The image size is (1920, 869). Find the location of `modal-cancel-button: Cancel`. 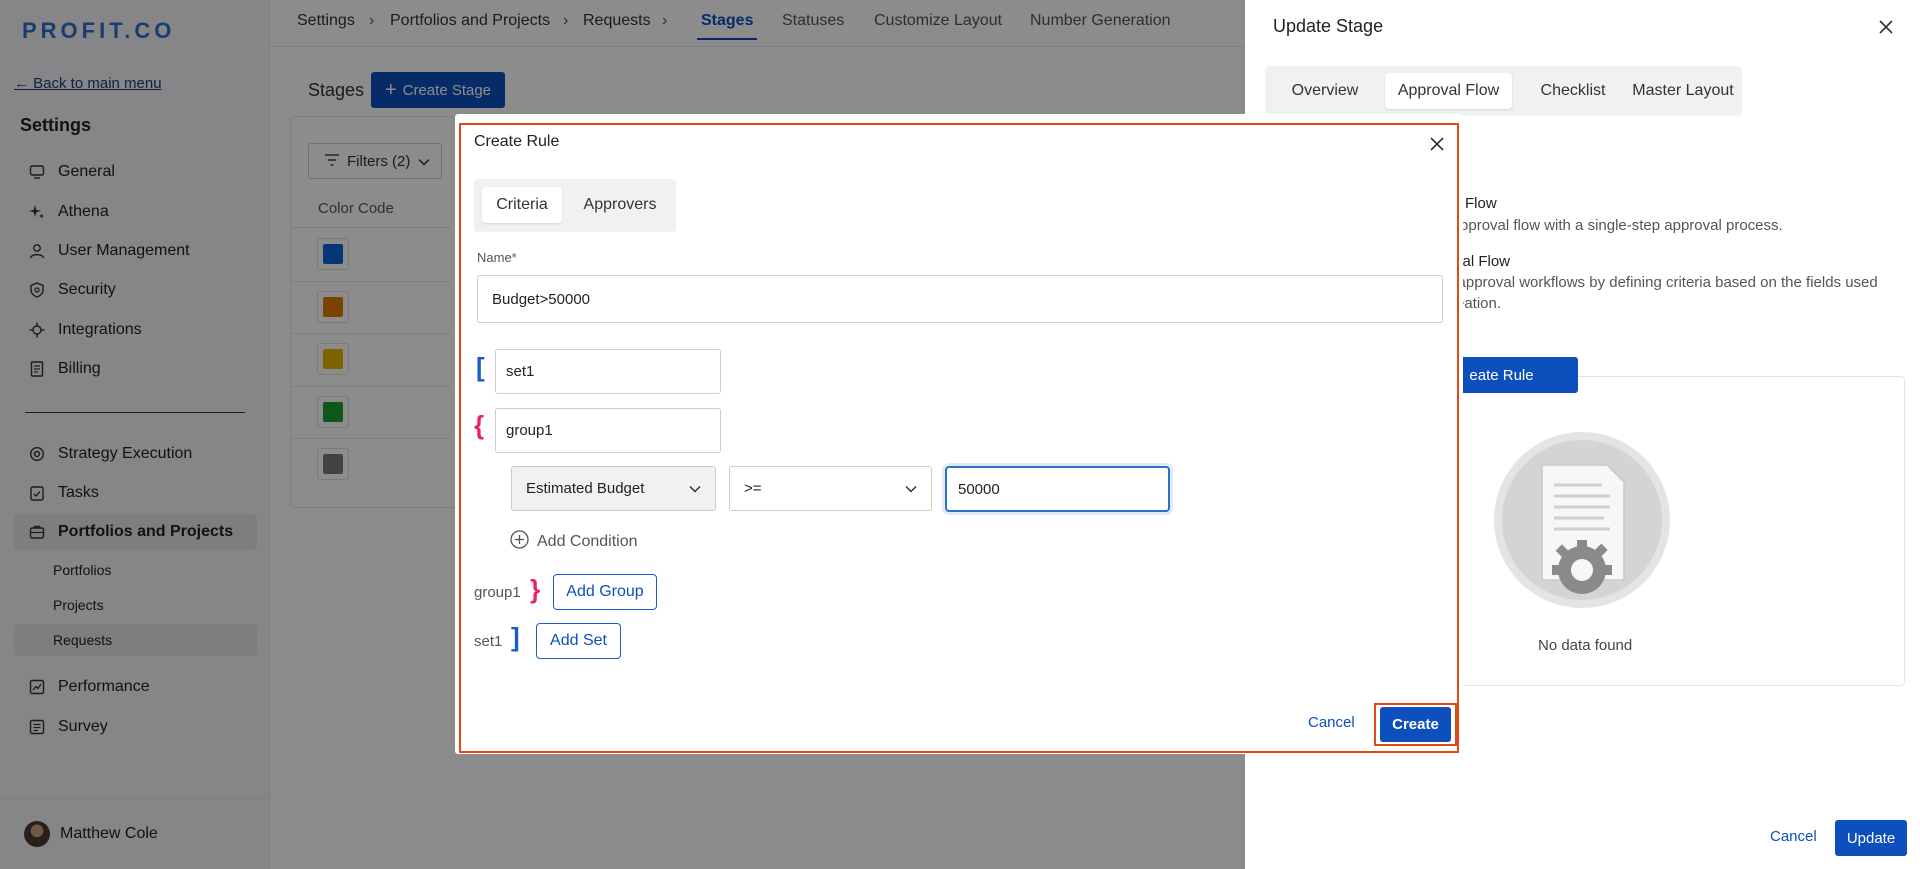

modal-cancel-button: Cancel is located at coordinates (1331, 722).